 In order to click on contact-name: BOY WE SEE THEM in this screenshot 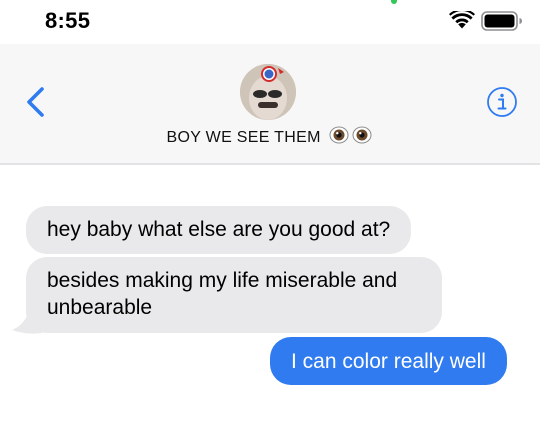, I will do `click(270, 136)`.